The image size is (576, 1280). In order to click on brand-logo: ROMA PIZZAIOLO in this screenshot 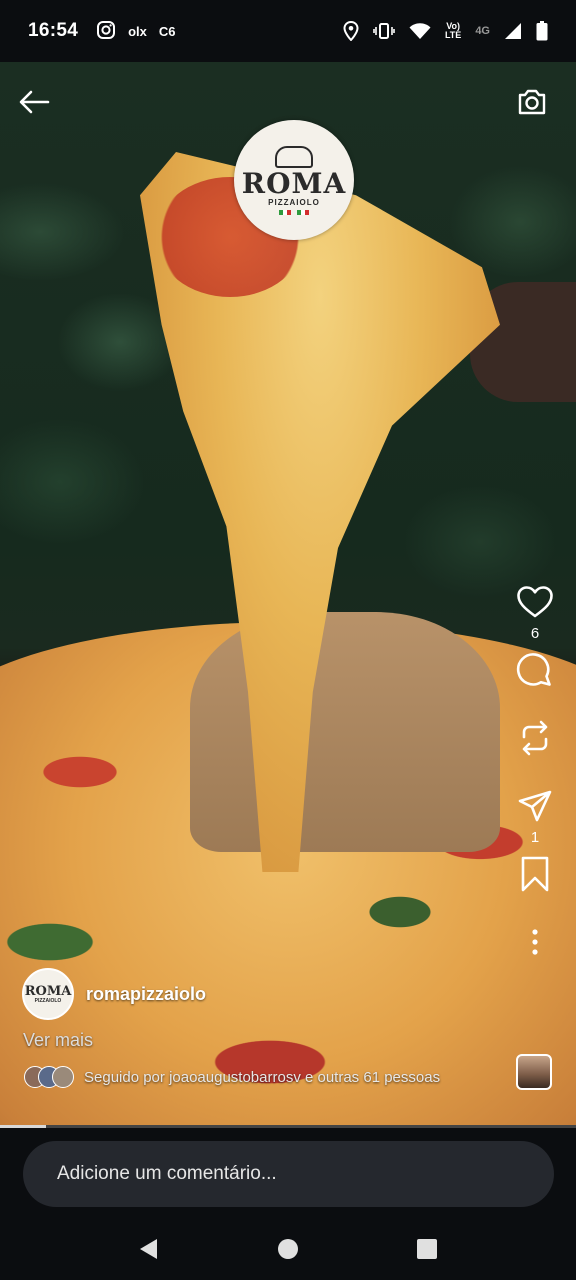, I will do `click(294, 180)`.